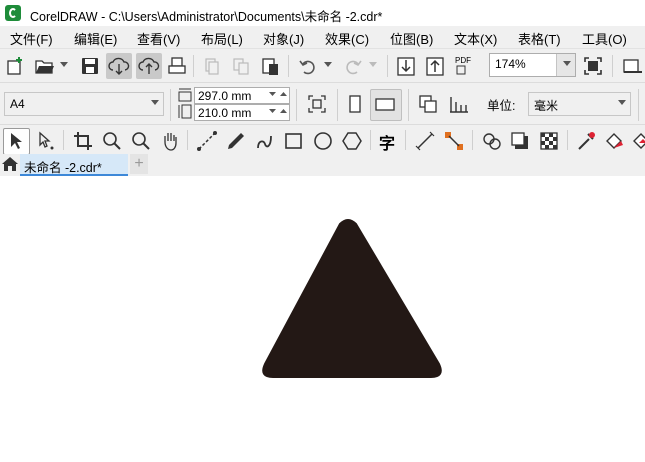  What do you see at coordinates (614, 141) in the screenshot?
I see `interactive-fill-tool-icon` at bounding box center [614, 141].